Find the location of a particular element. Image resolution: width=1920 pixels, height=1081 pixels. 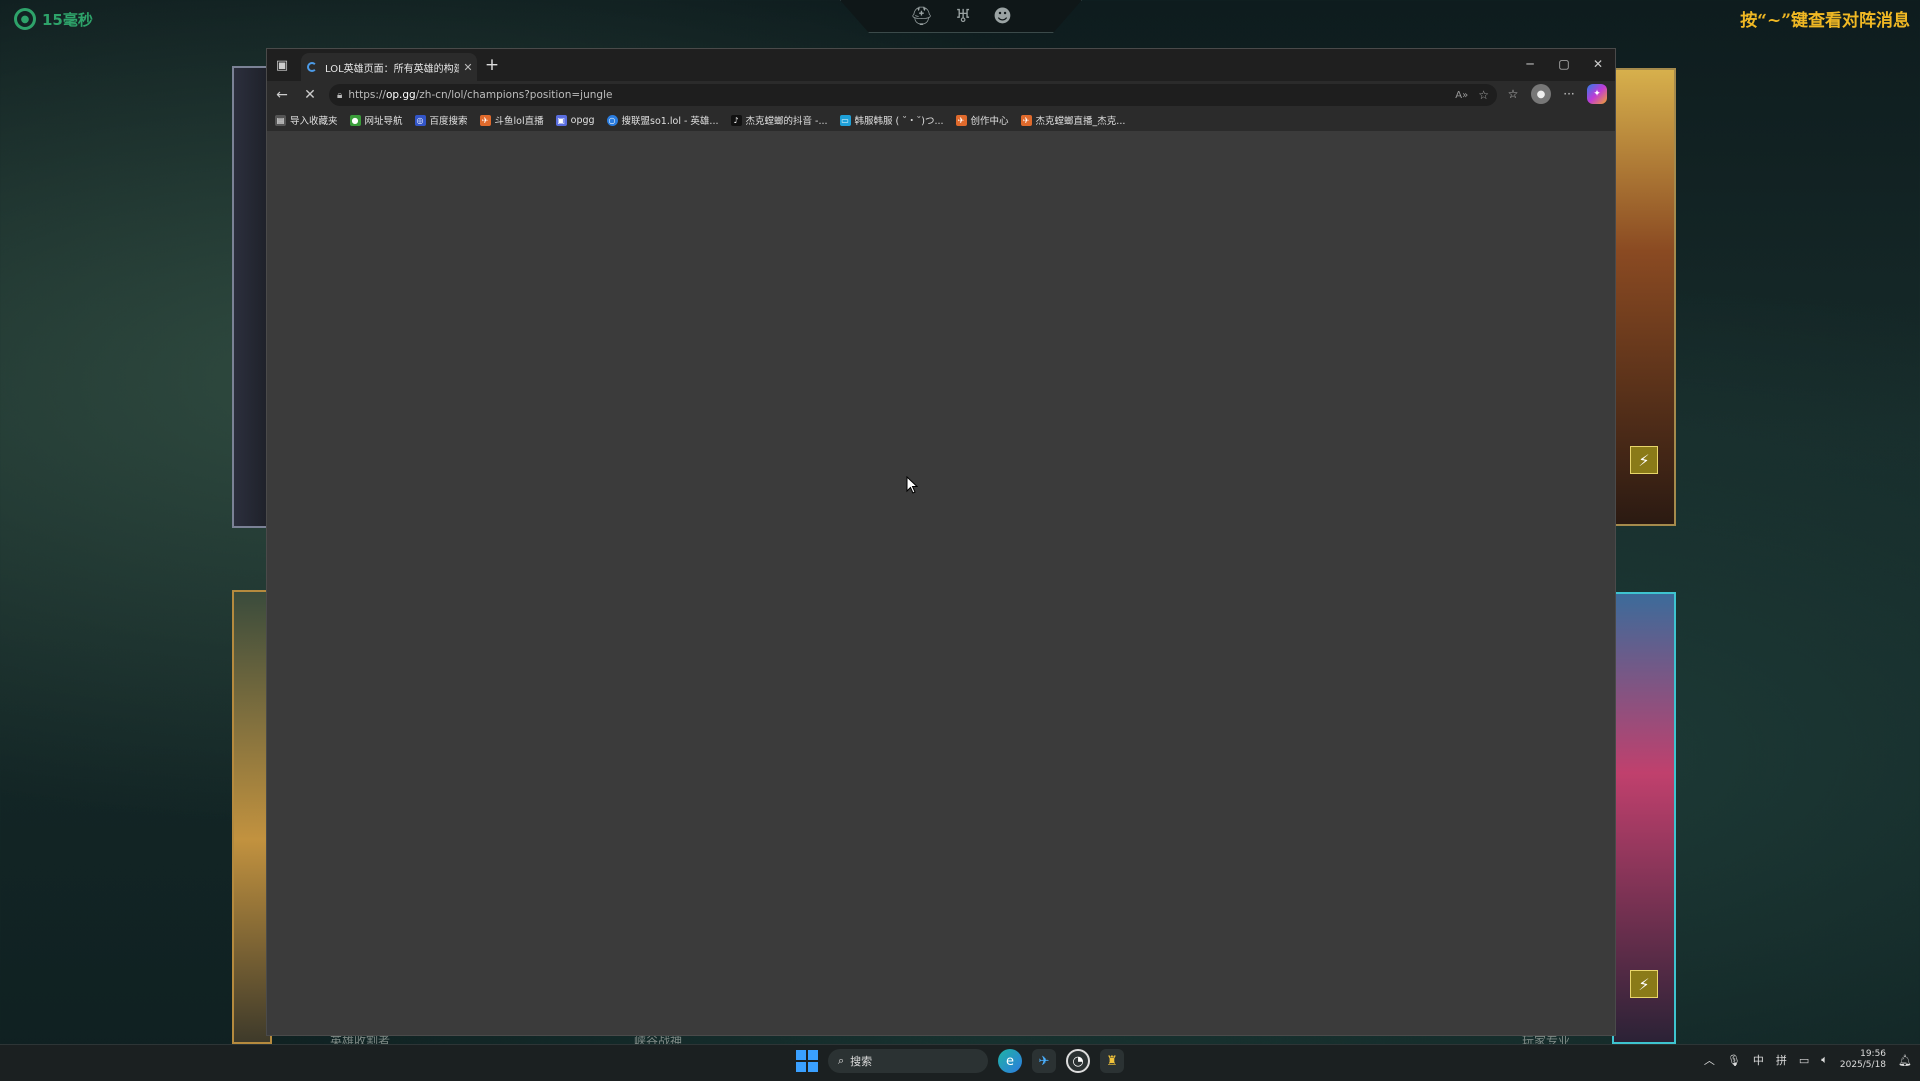

window-controls: ─ ▢ ✕ is located at coordinates (1564, 64).